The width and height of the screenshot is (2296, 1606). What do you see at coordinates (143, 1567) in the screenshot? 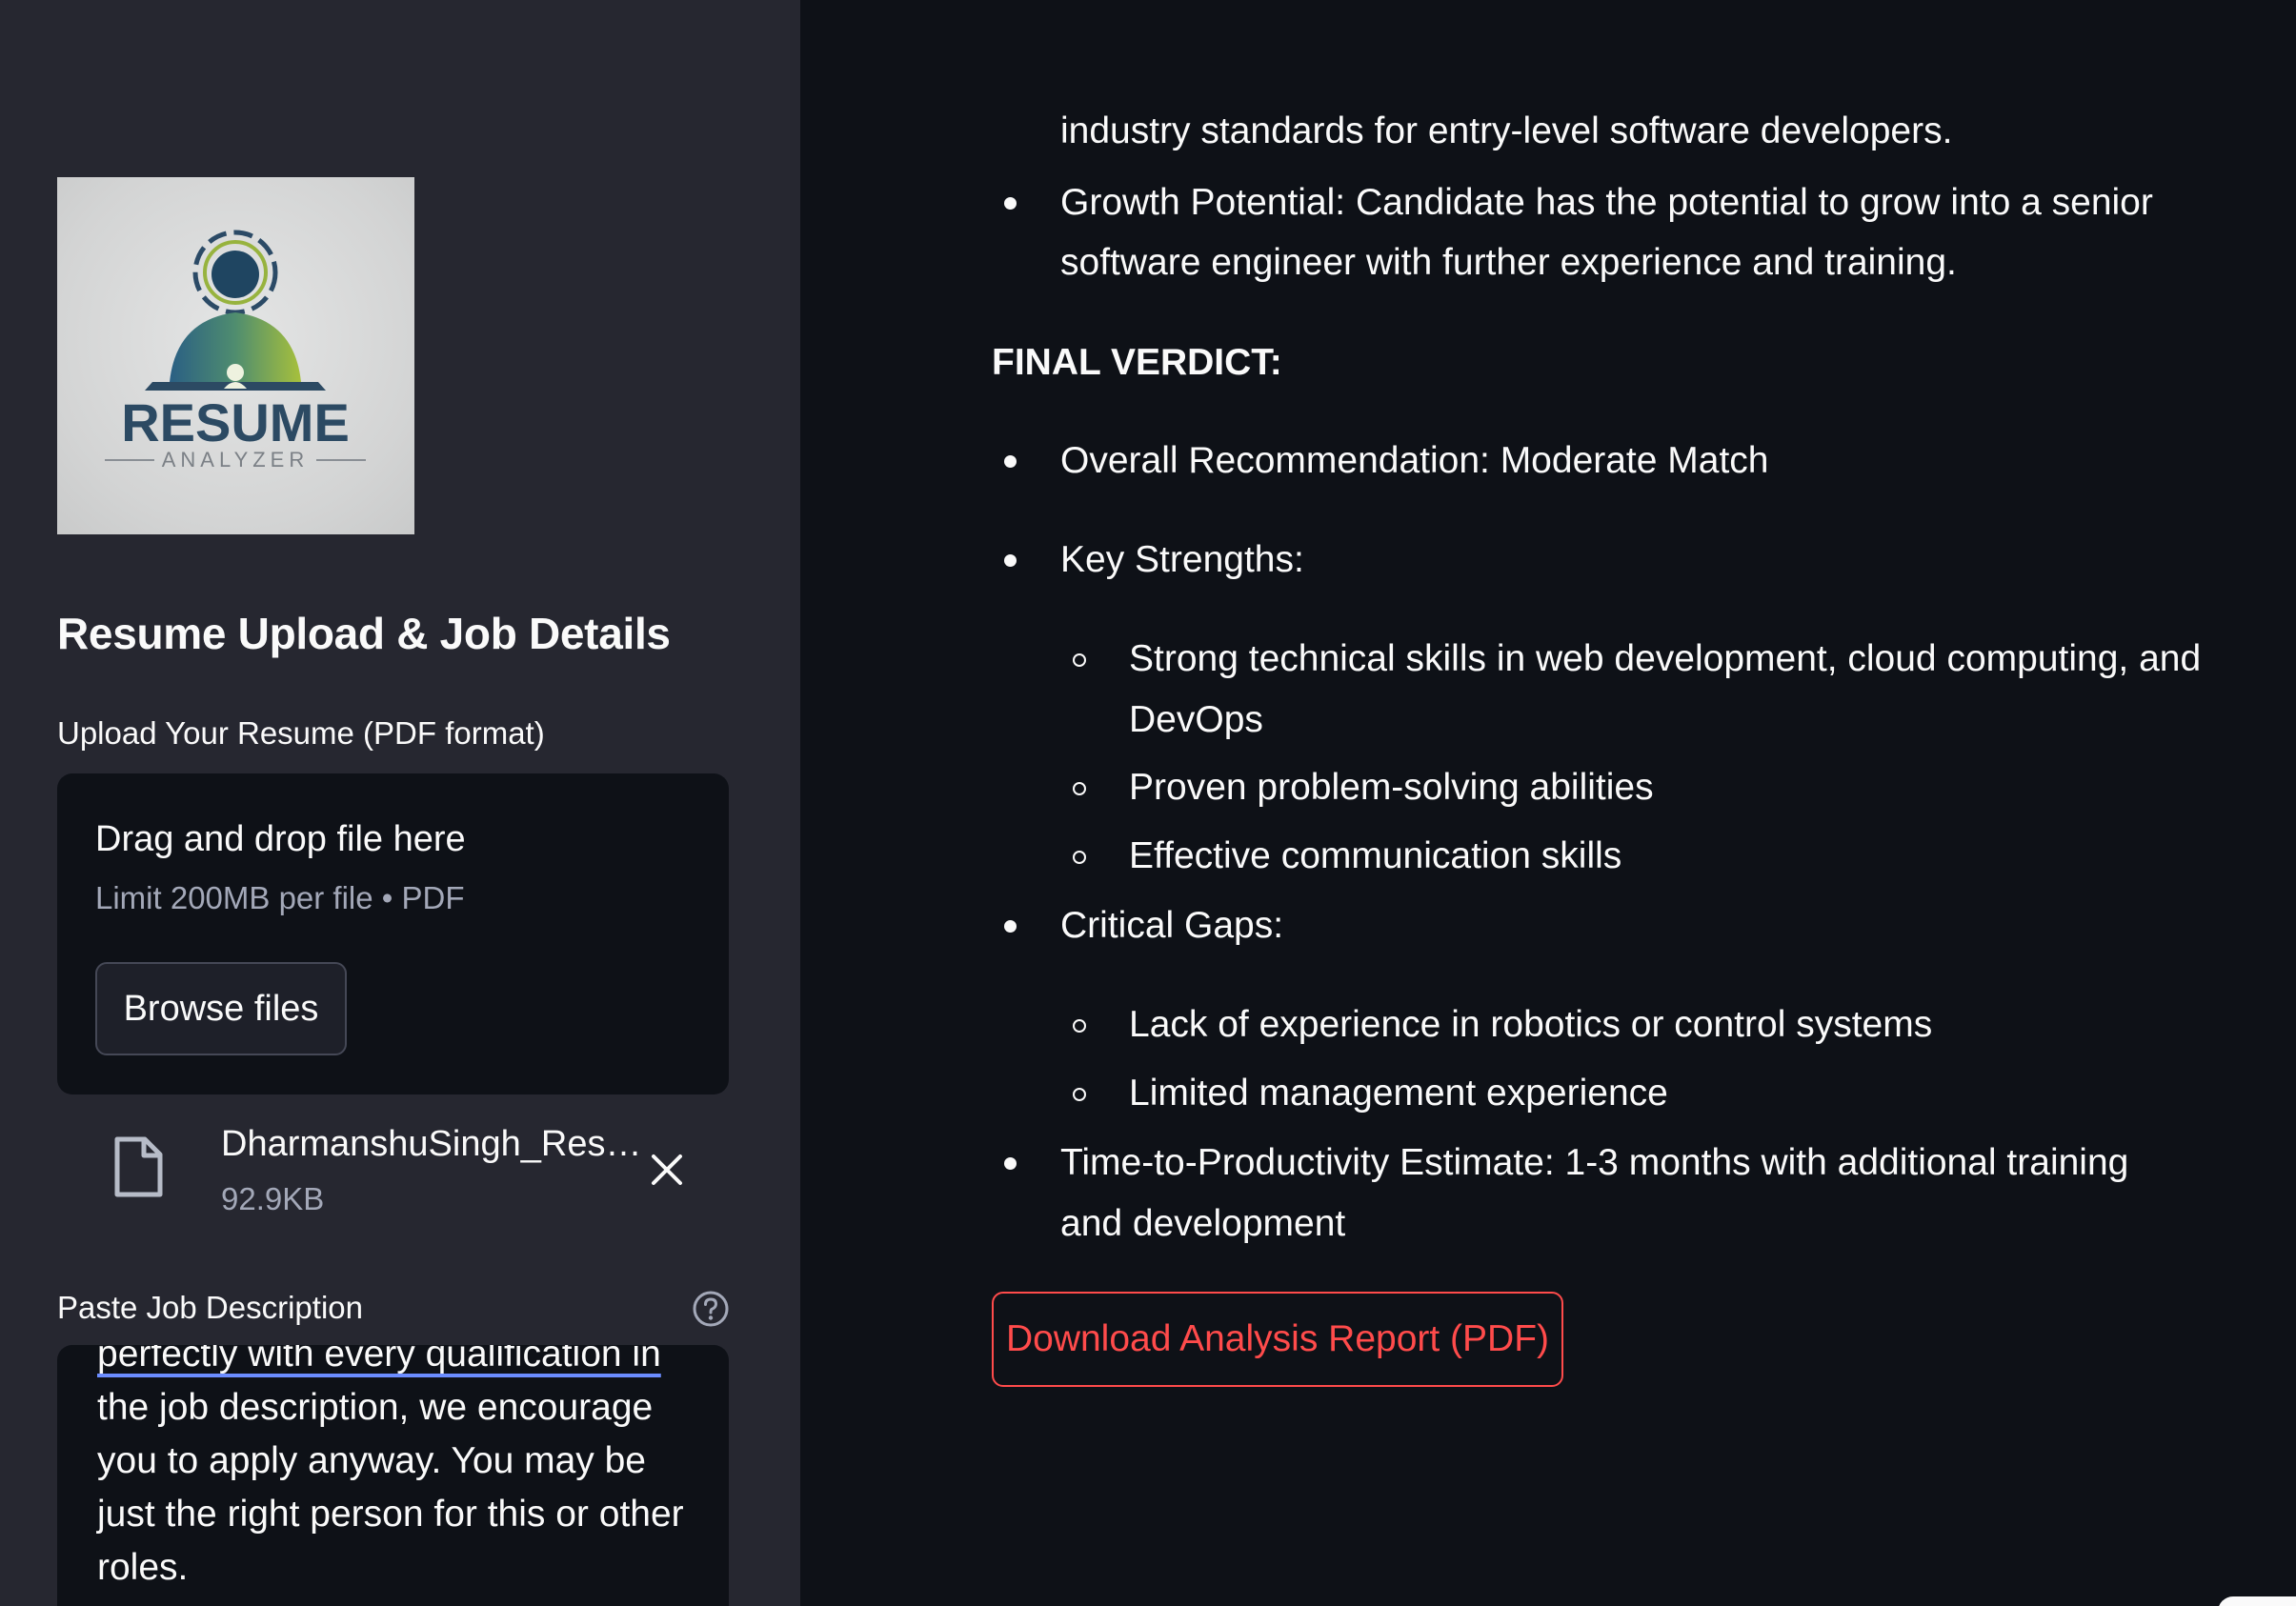
I see `jd-line: roles.` at bounding box center [143, 1567].